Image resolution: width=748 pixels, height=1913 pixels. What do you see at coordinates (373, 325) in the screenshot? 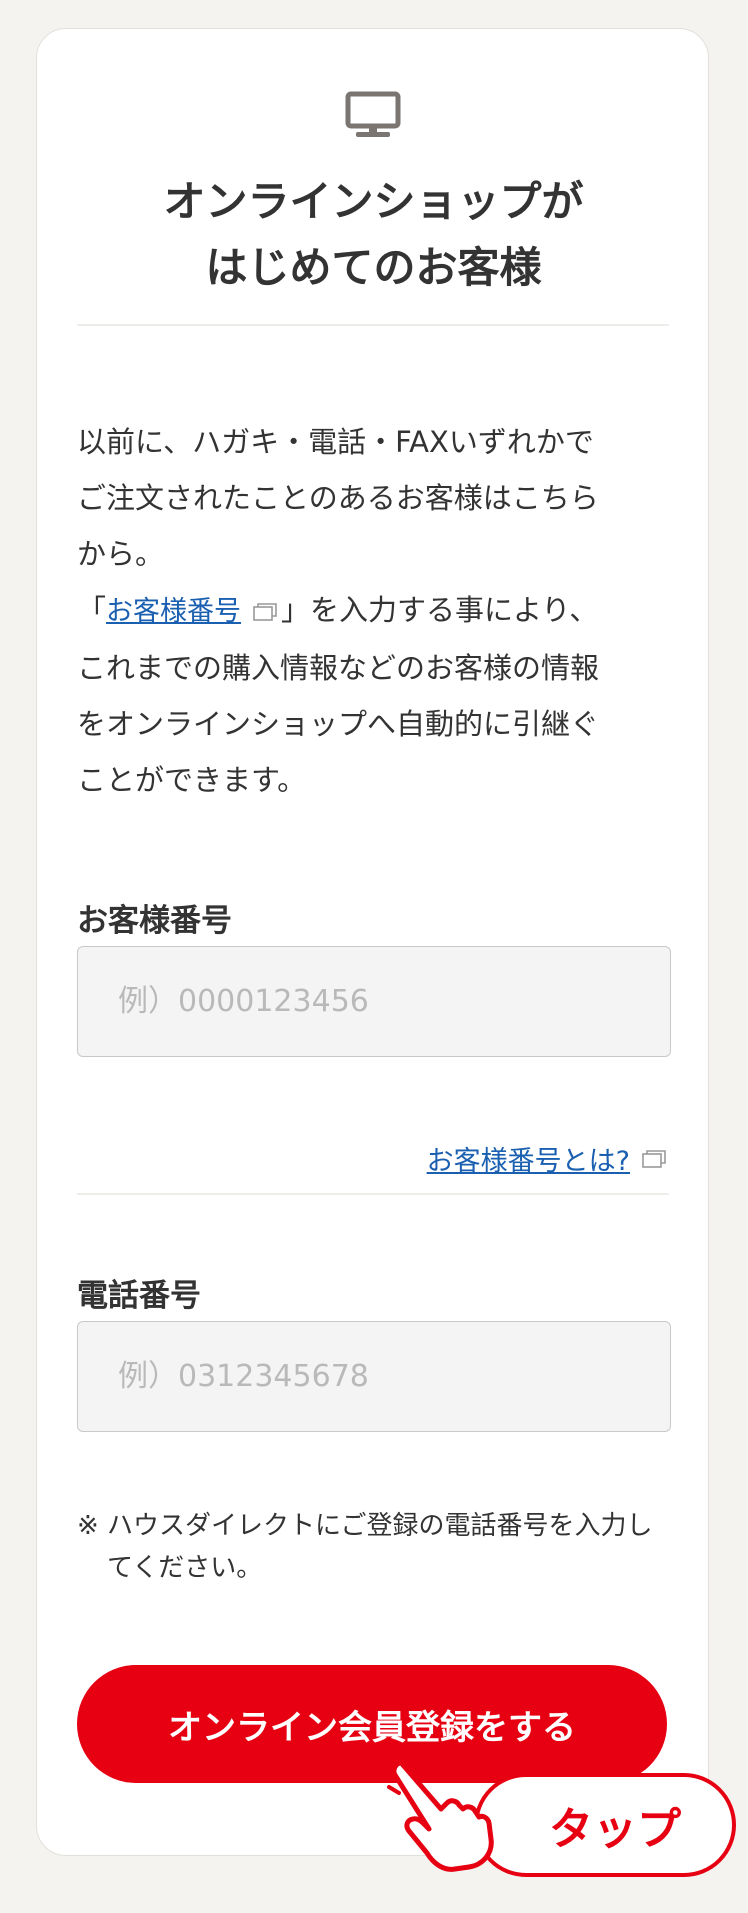
I see `divider-top` at bounding box center [373, 325].